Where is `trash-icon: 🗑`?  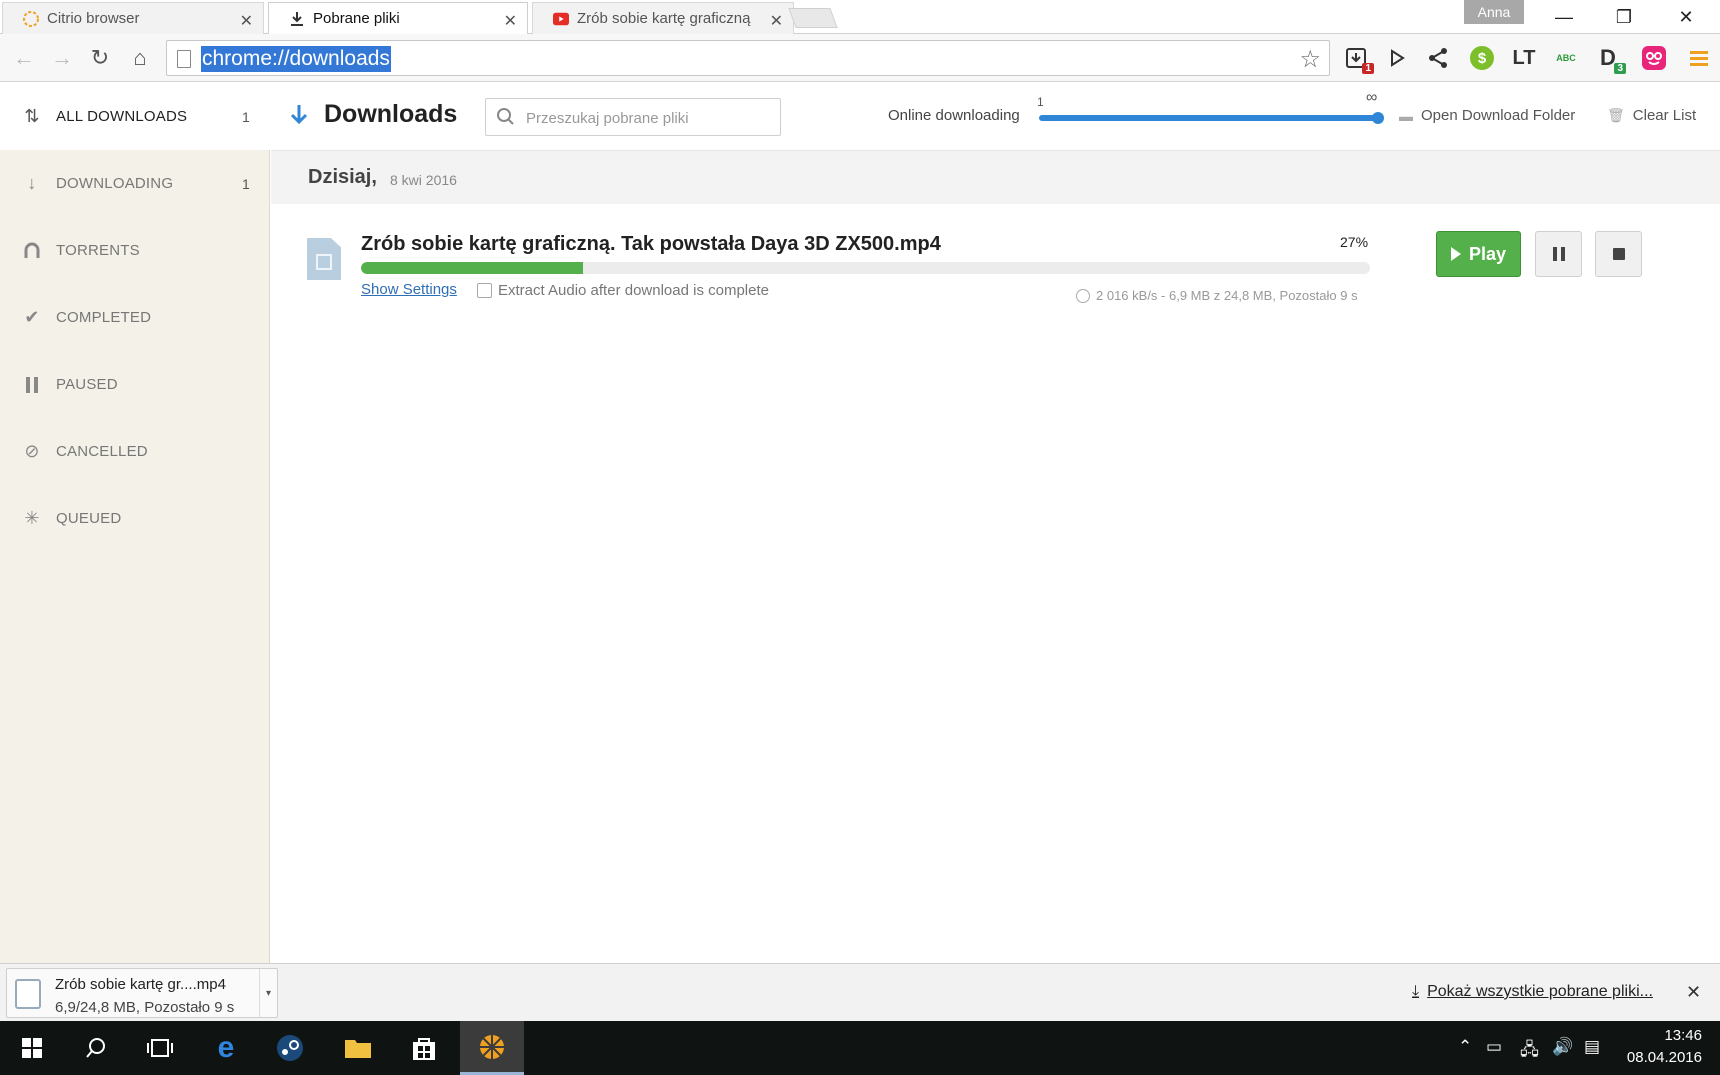
trash-icon: 🗑 is located at coordinates (1616, 115).